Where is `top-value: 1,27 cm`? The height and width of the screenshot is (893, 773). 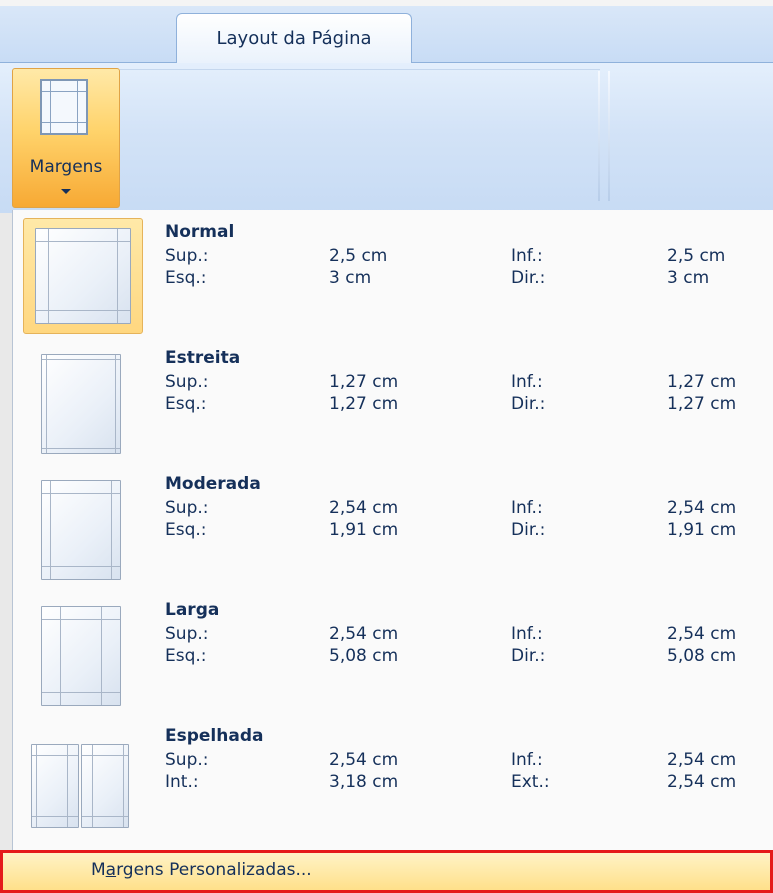
top-value: 1,27 cm is located at coordinates (364, 382).